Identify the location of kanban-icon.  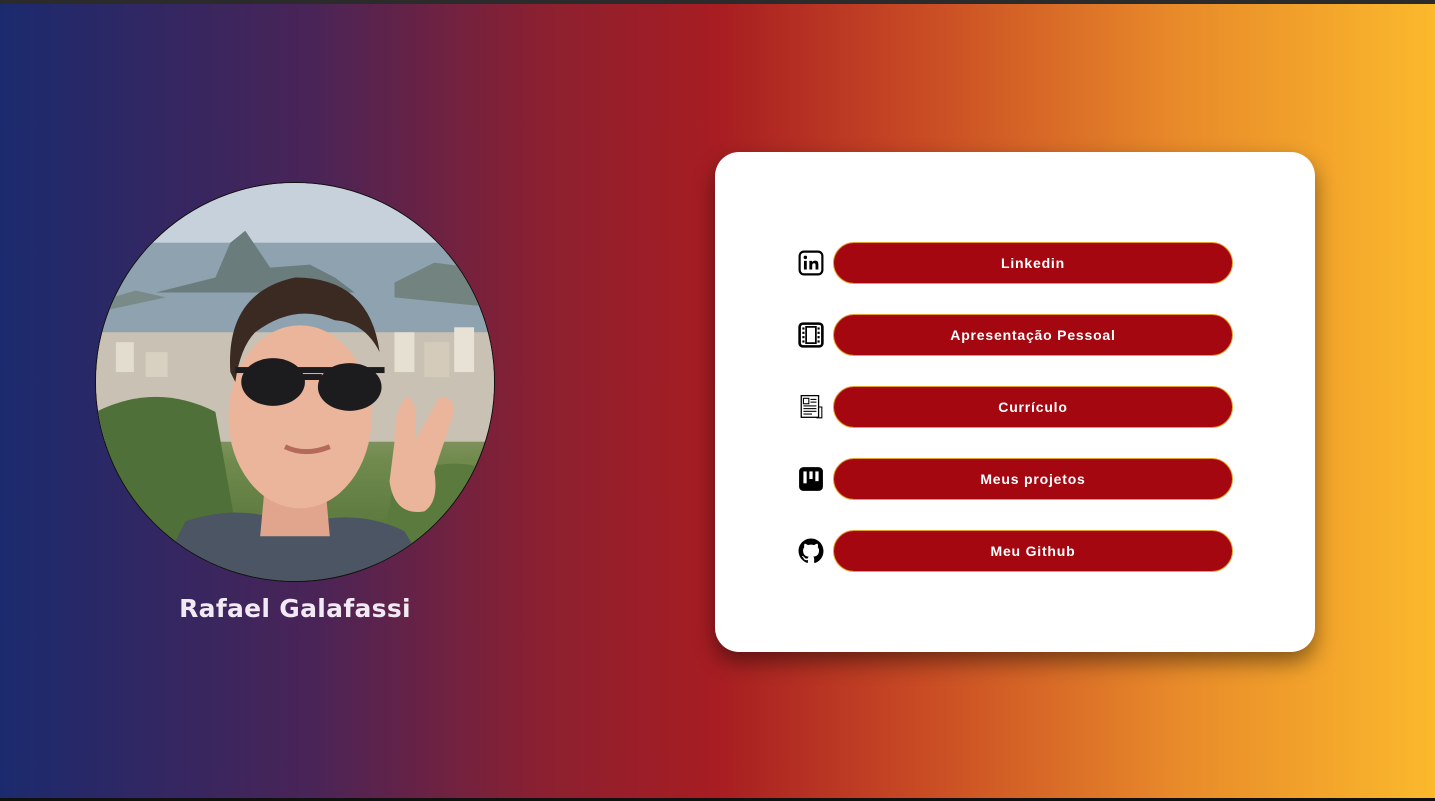
(811, 479).